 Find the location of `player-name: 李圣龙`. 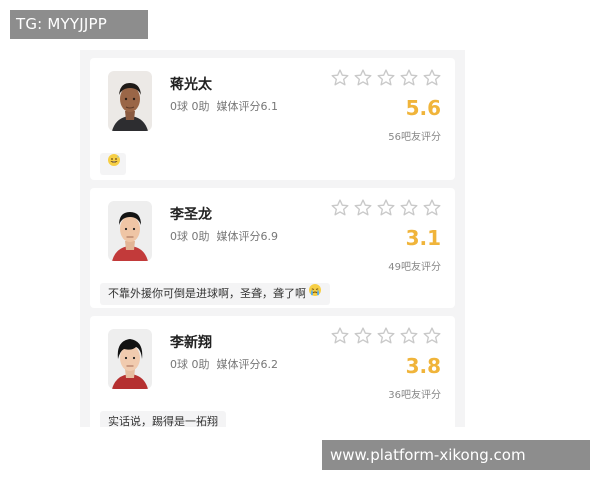

player-name: 李圣龙 is located at coordinates (191, 215).